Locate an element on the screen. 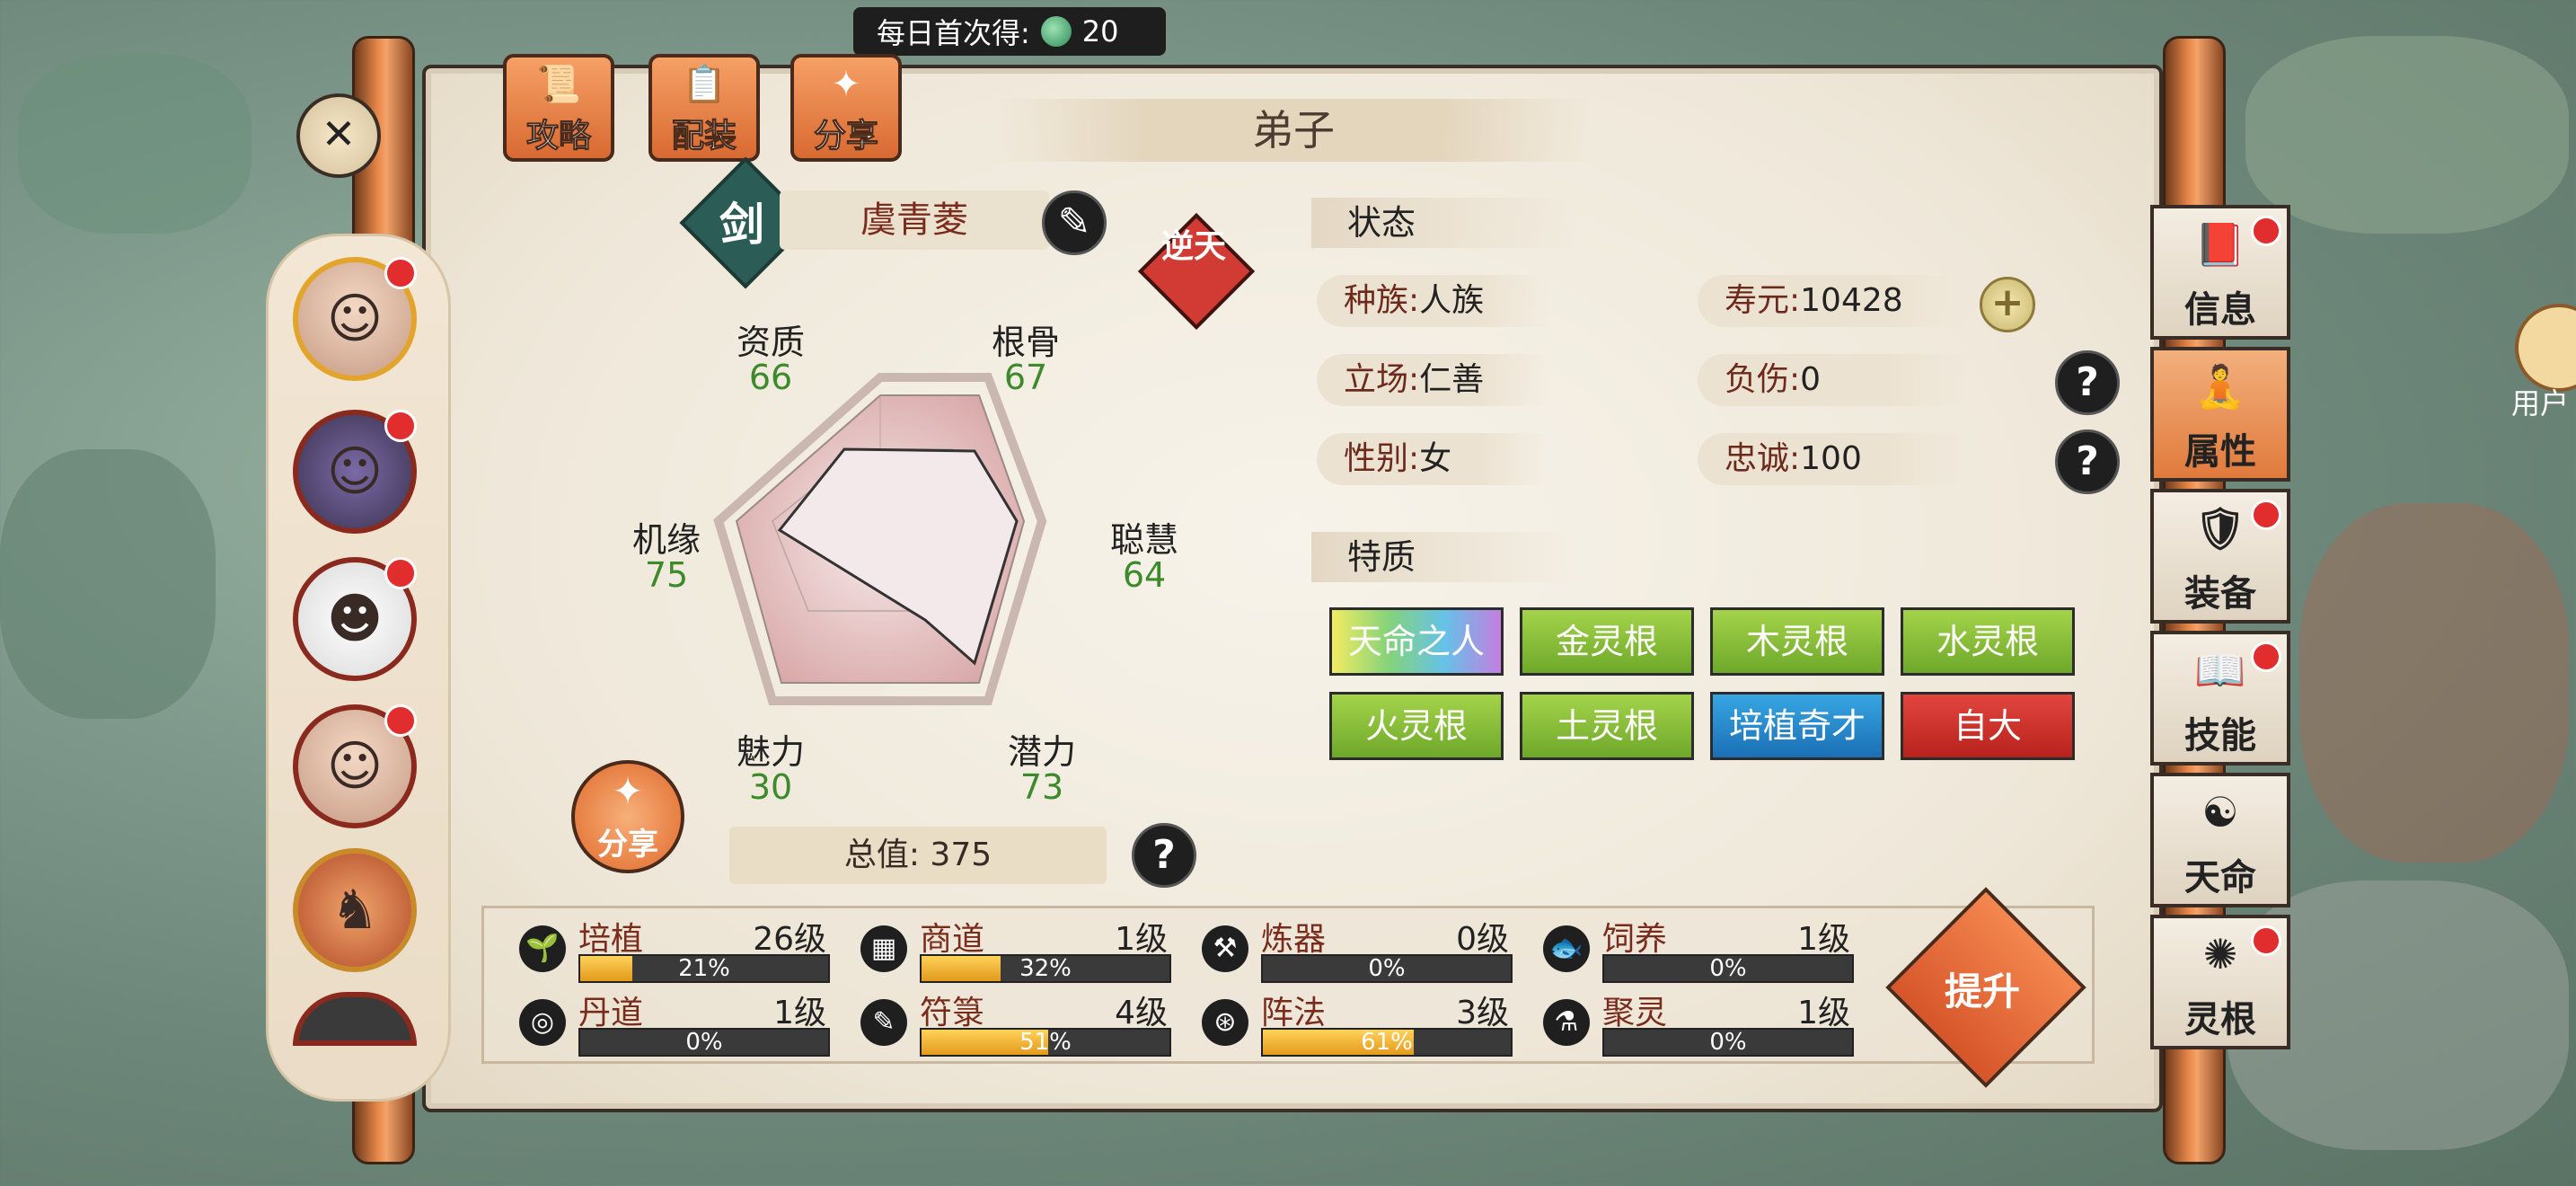 The image size is (2576, 1186). skill-progress-text: 61% is located at coordinates (1387, 1042).